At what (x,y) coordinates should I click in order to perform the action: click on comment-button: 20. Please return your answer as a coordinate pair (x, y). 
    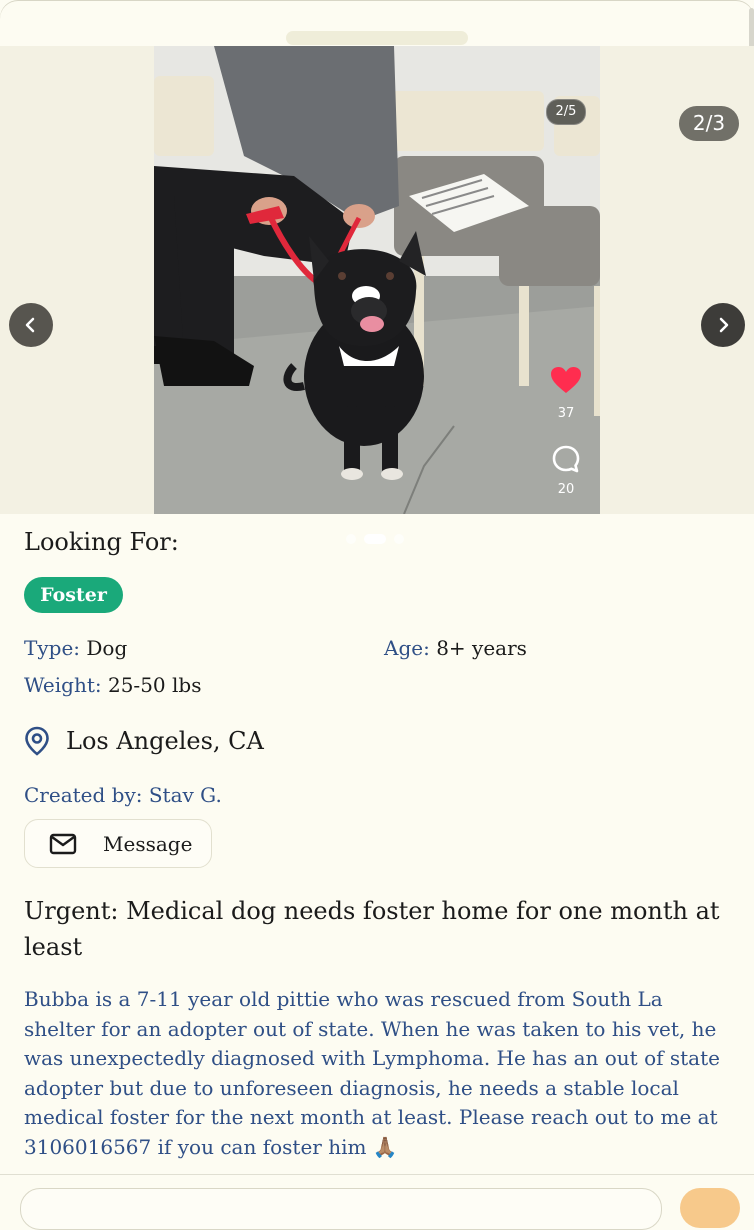
    Looking at the image, I should click on (566, 470).